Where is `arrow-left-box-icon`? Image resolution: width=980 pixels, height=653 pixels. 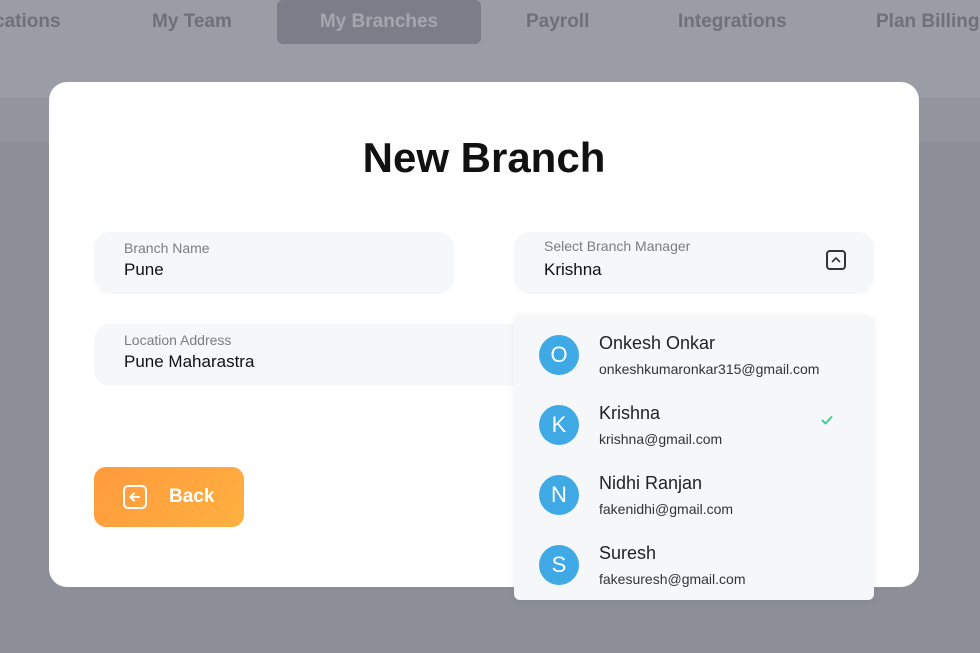 arrow-left-box-icon is located at coordinates (135, 497).